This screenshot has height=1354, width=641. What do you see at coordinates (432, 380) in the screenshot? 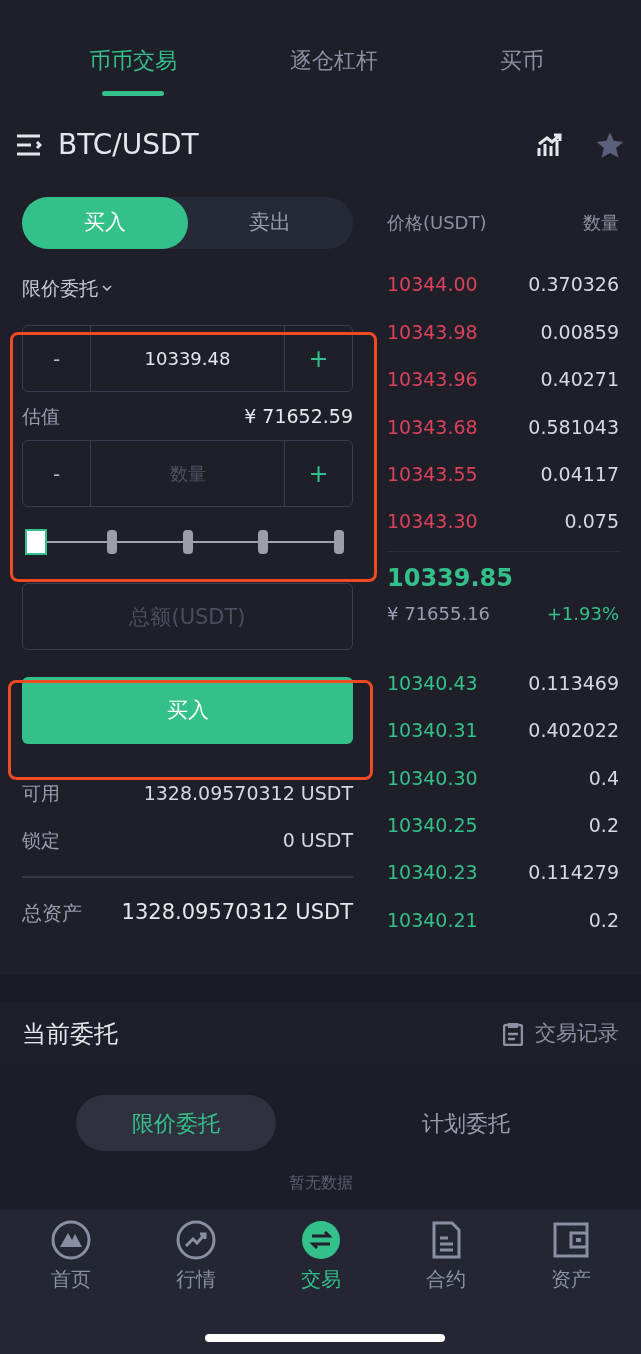
I see `order-price: 10343.96` at bounding box center [432, 380].